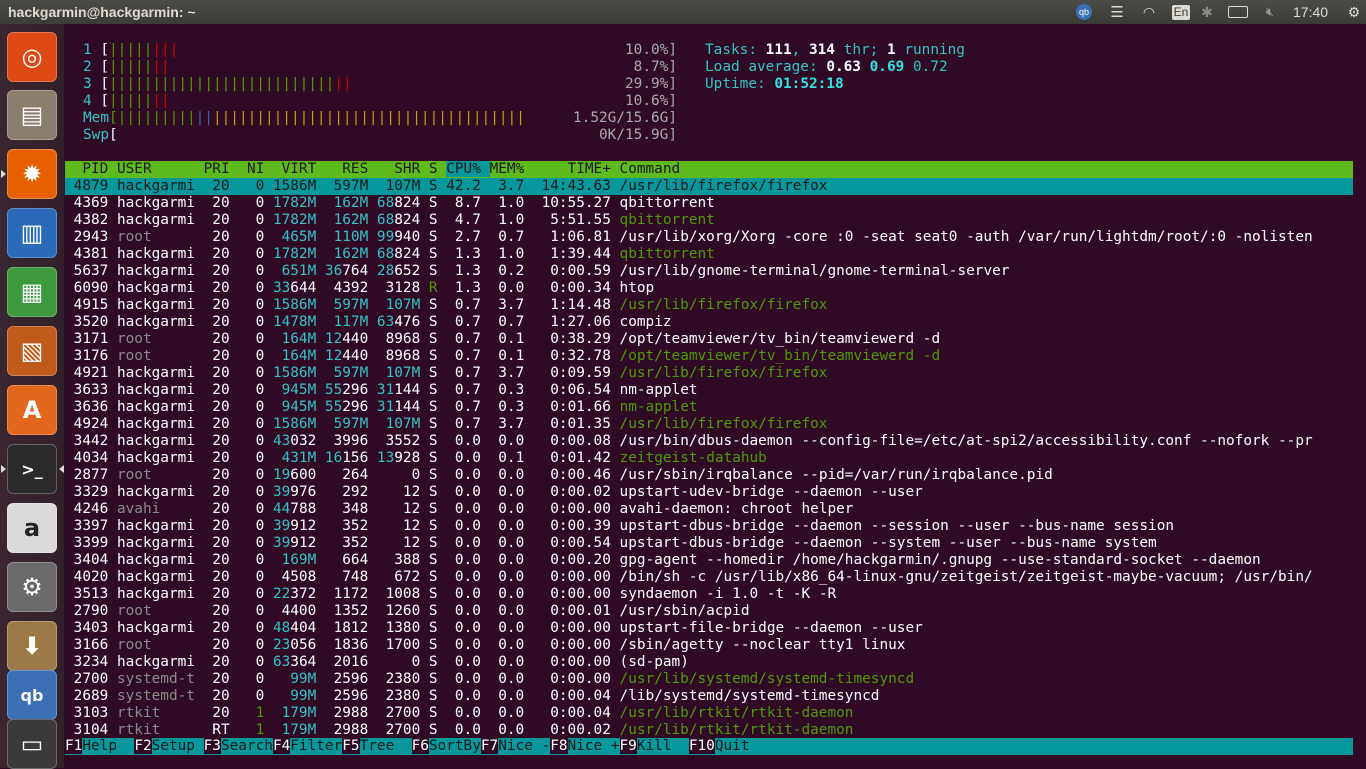 This screenshot has height=769, width=1366. Describe the element at coordinates (1181, 12) in the screenshot. I see `keyboard-layout-indicator: En` at that location.